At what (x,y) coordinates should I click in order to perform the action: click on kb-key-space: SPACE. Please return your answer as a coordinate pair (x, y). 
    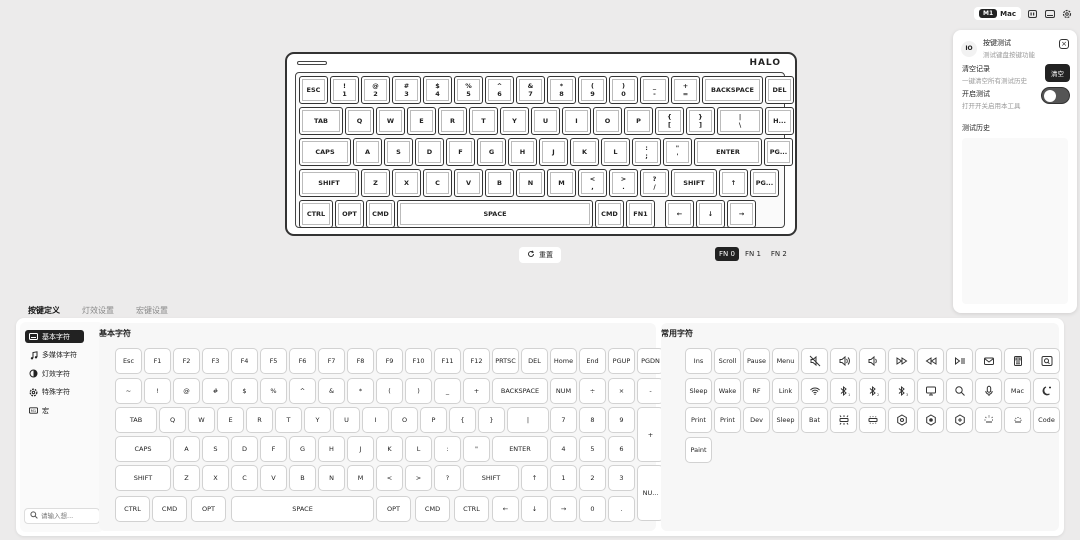
    Looking at the image, I should click on (495, 214).